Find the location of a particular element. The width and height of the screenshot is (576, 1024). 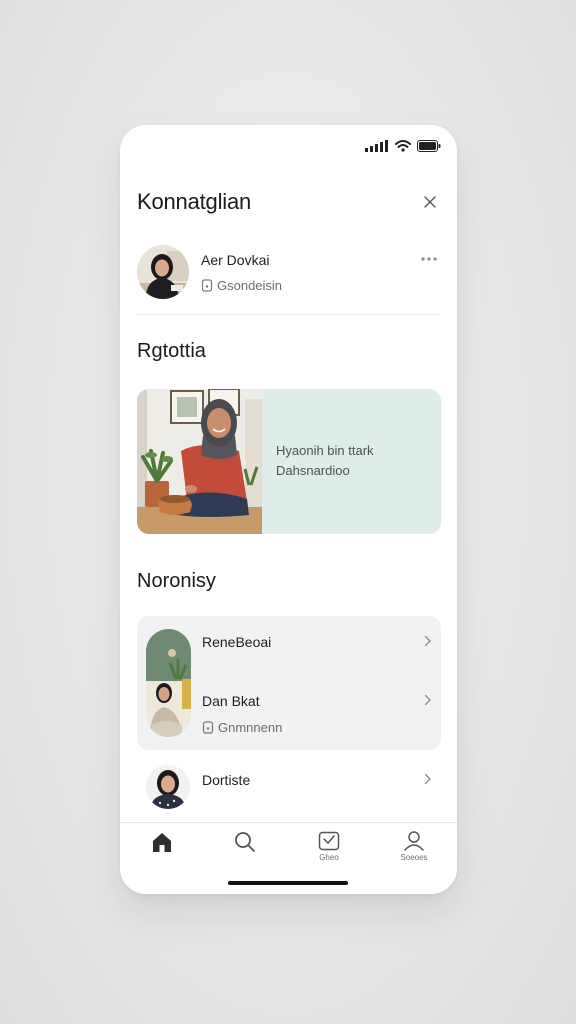

tab-home is located at coordinates (162, 851).